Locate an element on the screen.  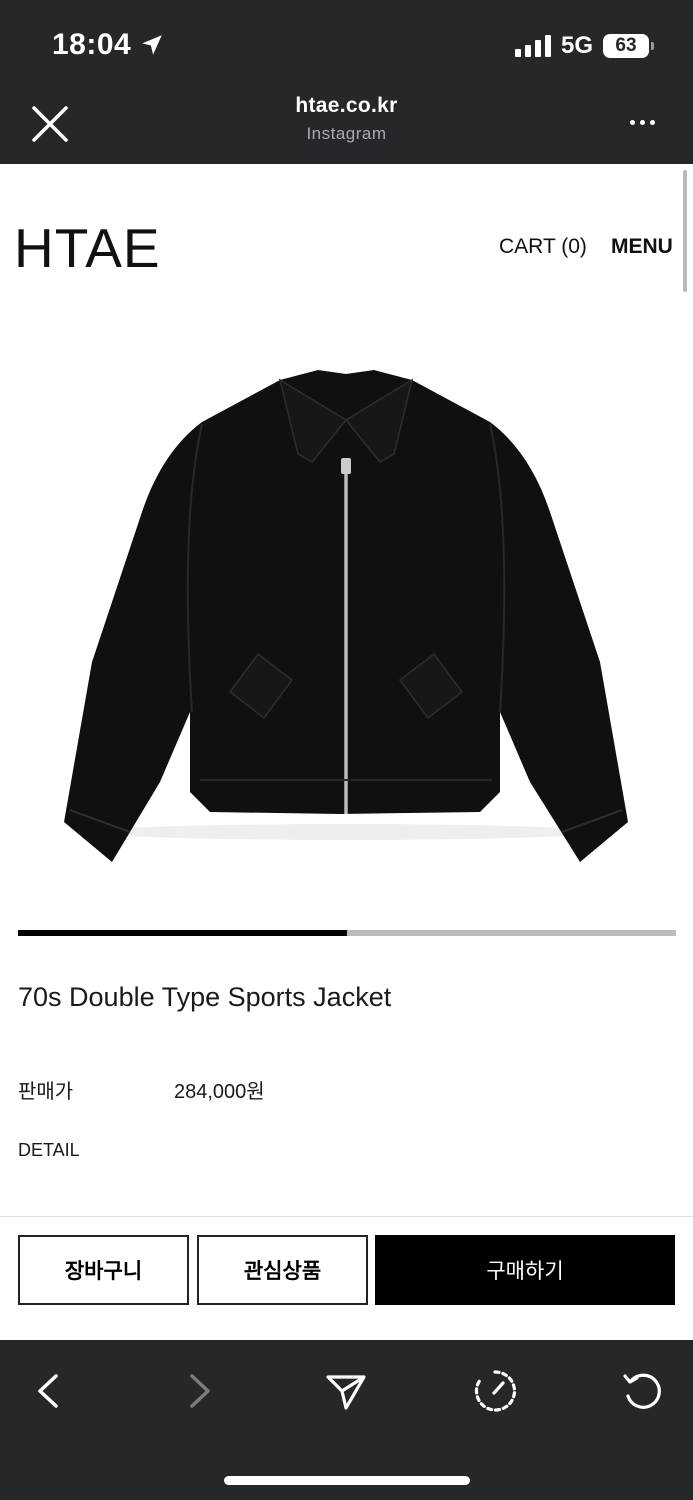
speed-icon is located at coordinates (495, 1391).